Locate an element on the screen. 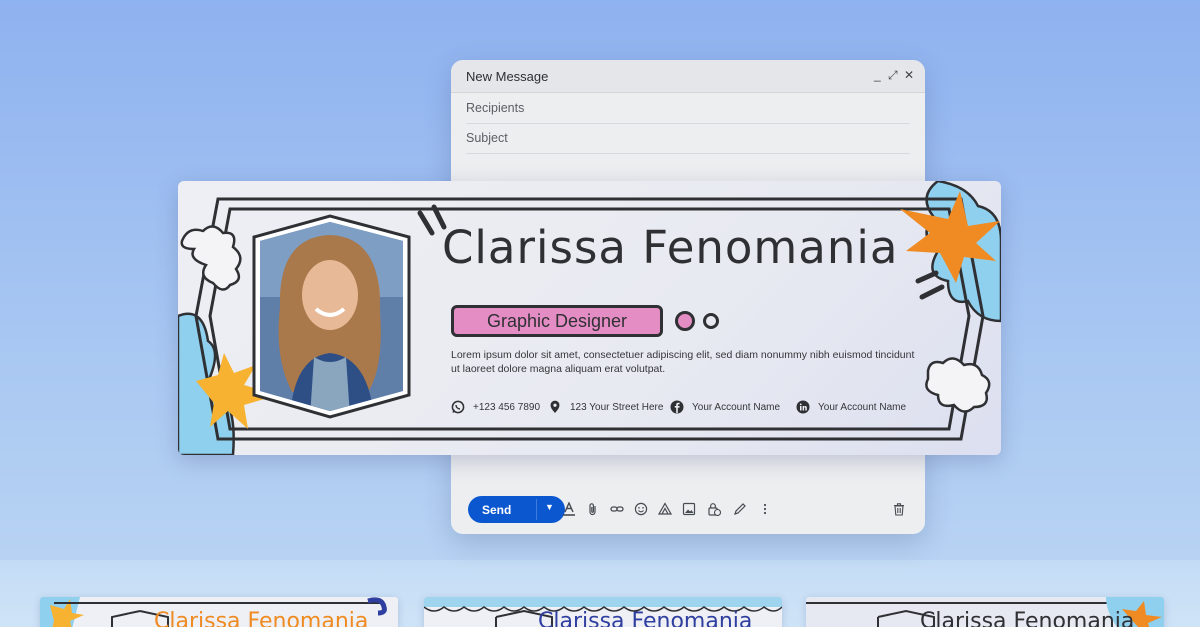 The image size is (1200, 627). emoji-icon is located at coordinates (641, 509).